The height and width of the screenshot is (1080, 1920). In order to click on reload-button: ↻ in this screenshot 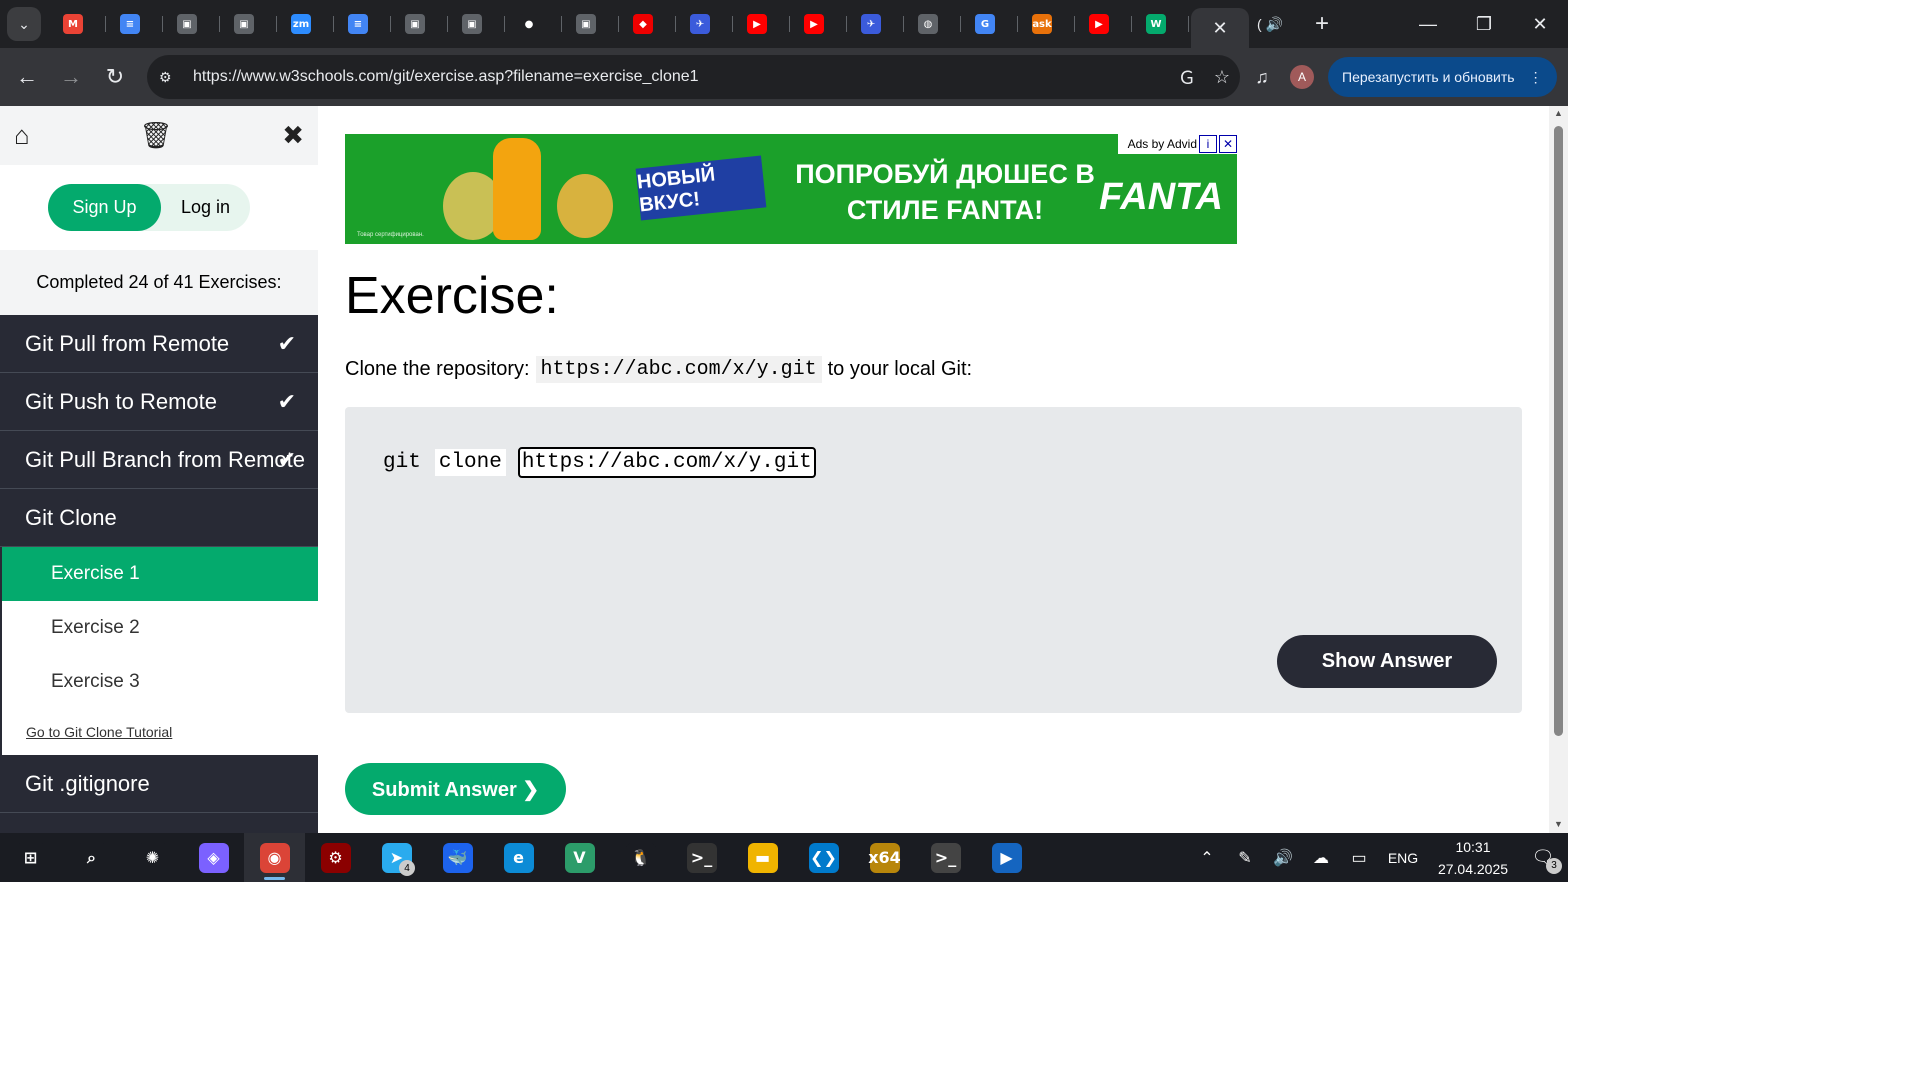, I will do `click(115, 77)`.